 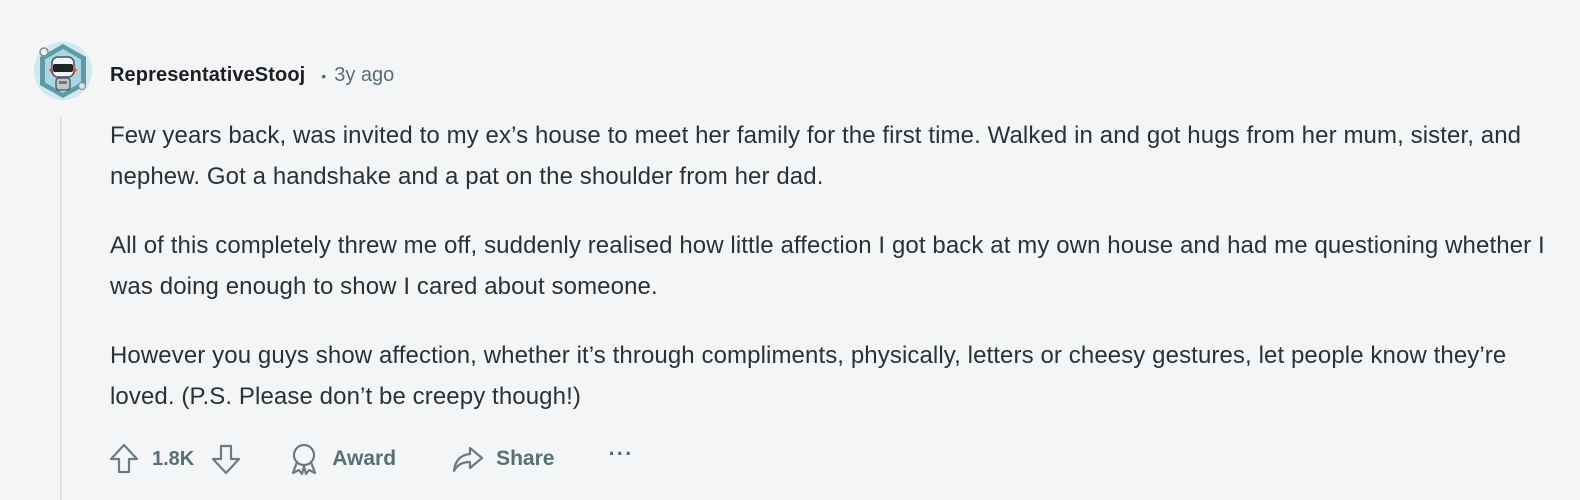 What do you see at coordinates (207, 75) in the screenshot?
I see `username: RepresentativeStooj` at bounding box center [207, 75].